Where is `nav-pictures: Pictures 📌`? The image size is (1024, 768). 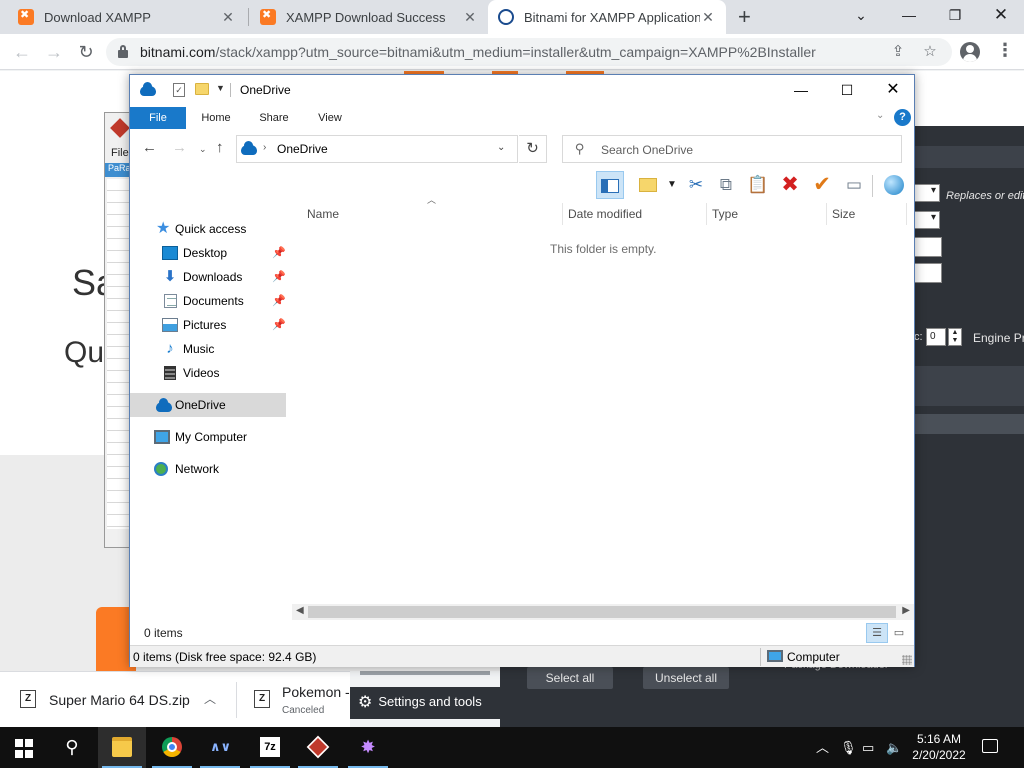
nav-pictures: Pictures 📌 is located at coordinates (208, 325).